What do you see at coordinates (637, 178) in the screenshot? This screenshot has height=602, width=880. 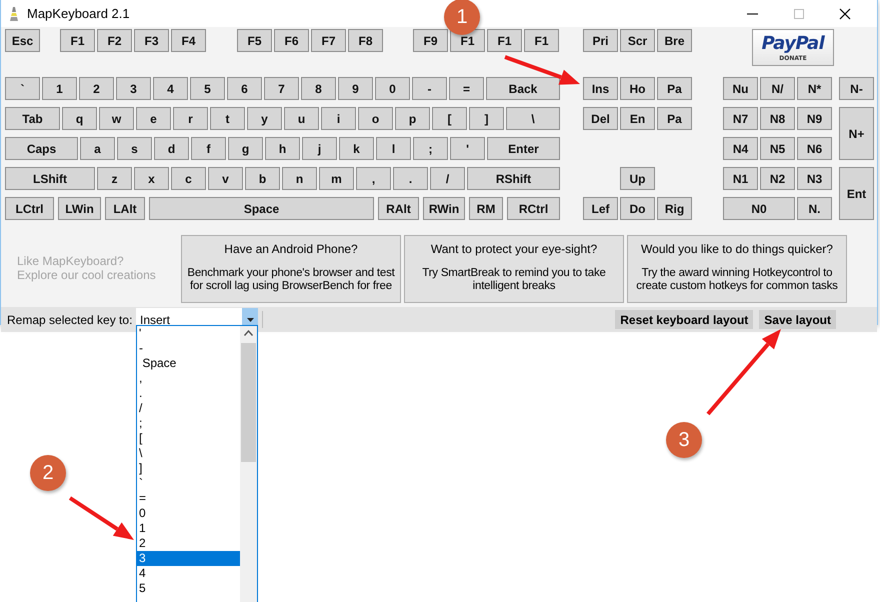 I see `keyboard-key: Up` at bounding box center [637, 178].